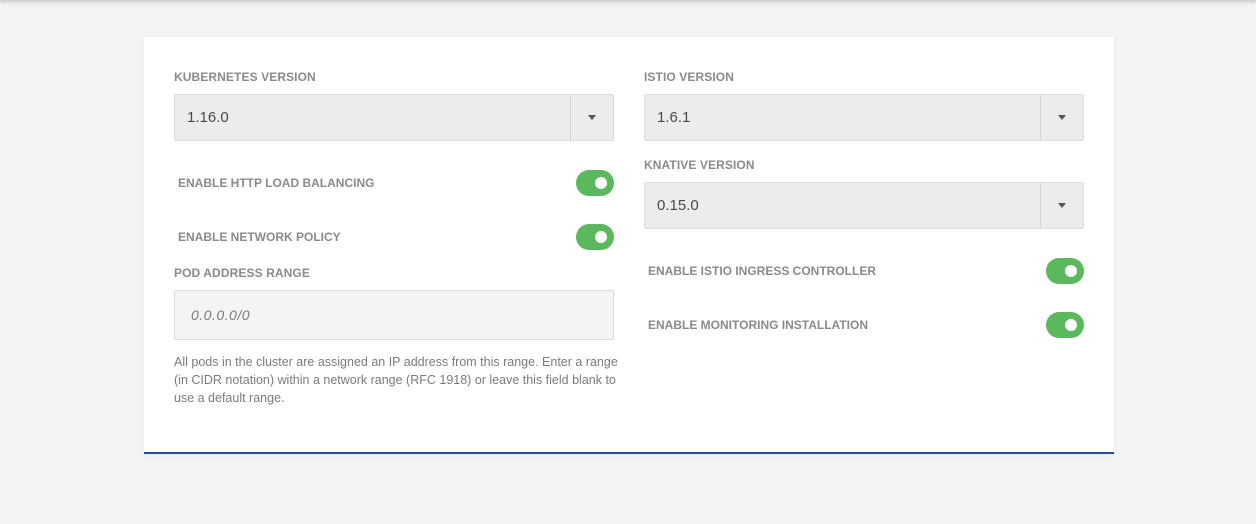  I want to click on istio-ingress-toggle, so click(1065, 271).